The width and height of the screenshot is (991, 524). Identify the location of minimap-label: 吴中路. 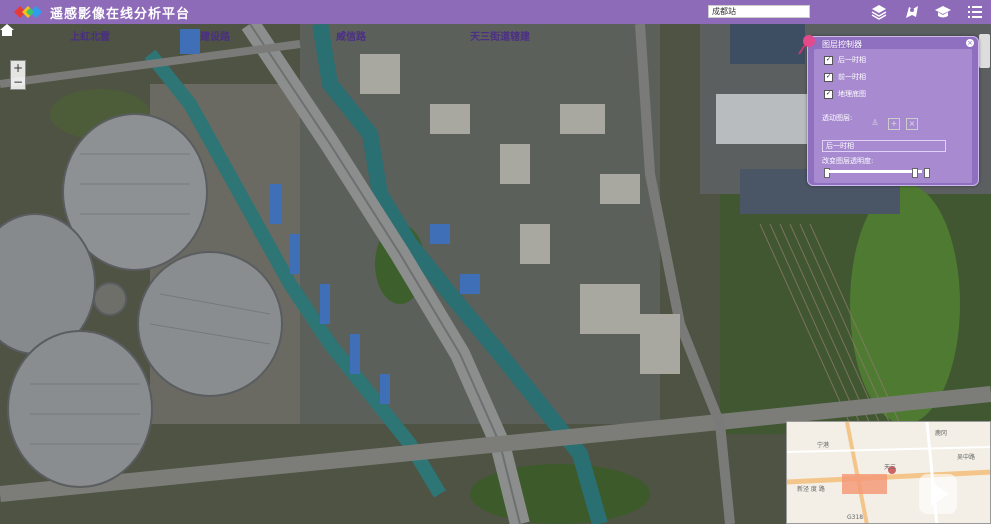
(966, 457).